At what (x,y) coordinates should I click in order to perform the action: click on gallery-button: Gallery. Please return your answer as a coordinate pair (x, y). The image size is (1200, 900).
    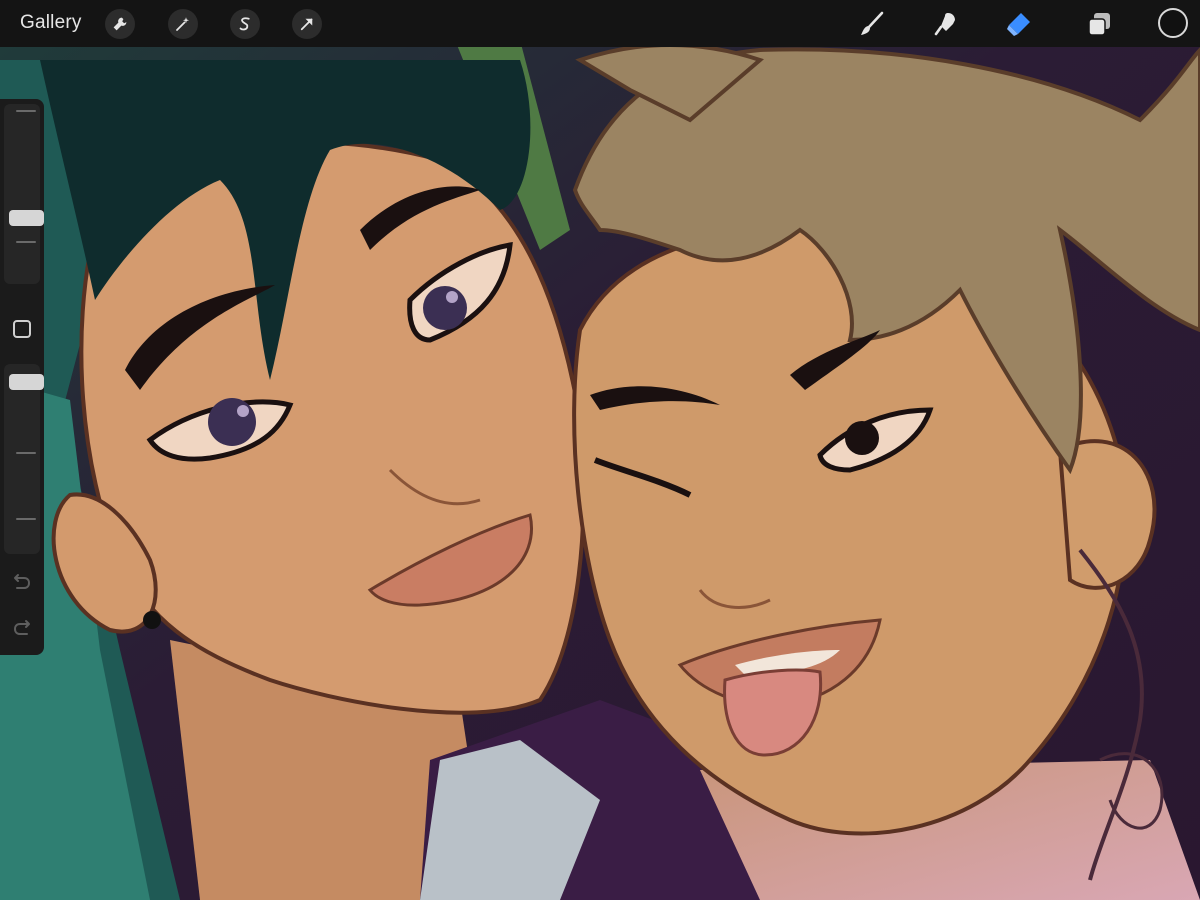
    Looking at the image, I should click on (51, 23).